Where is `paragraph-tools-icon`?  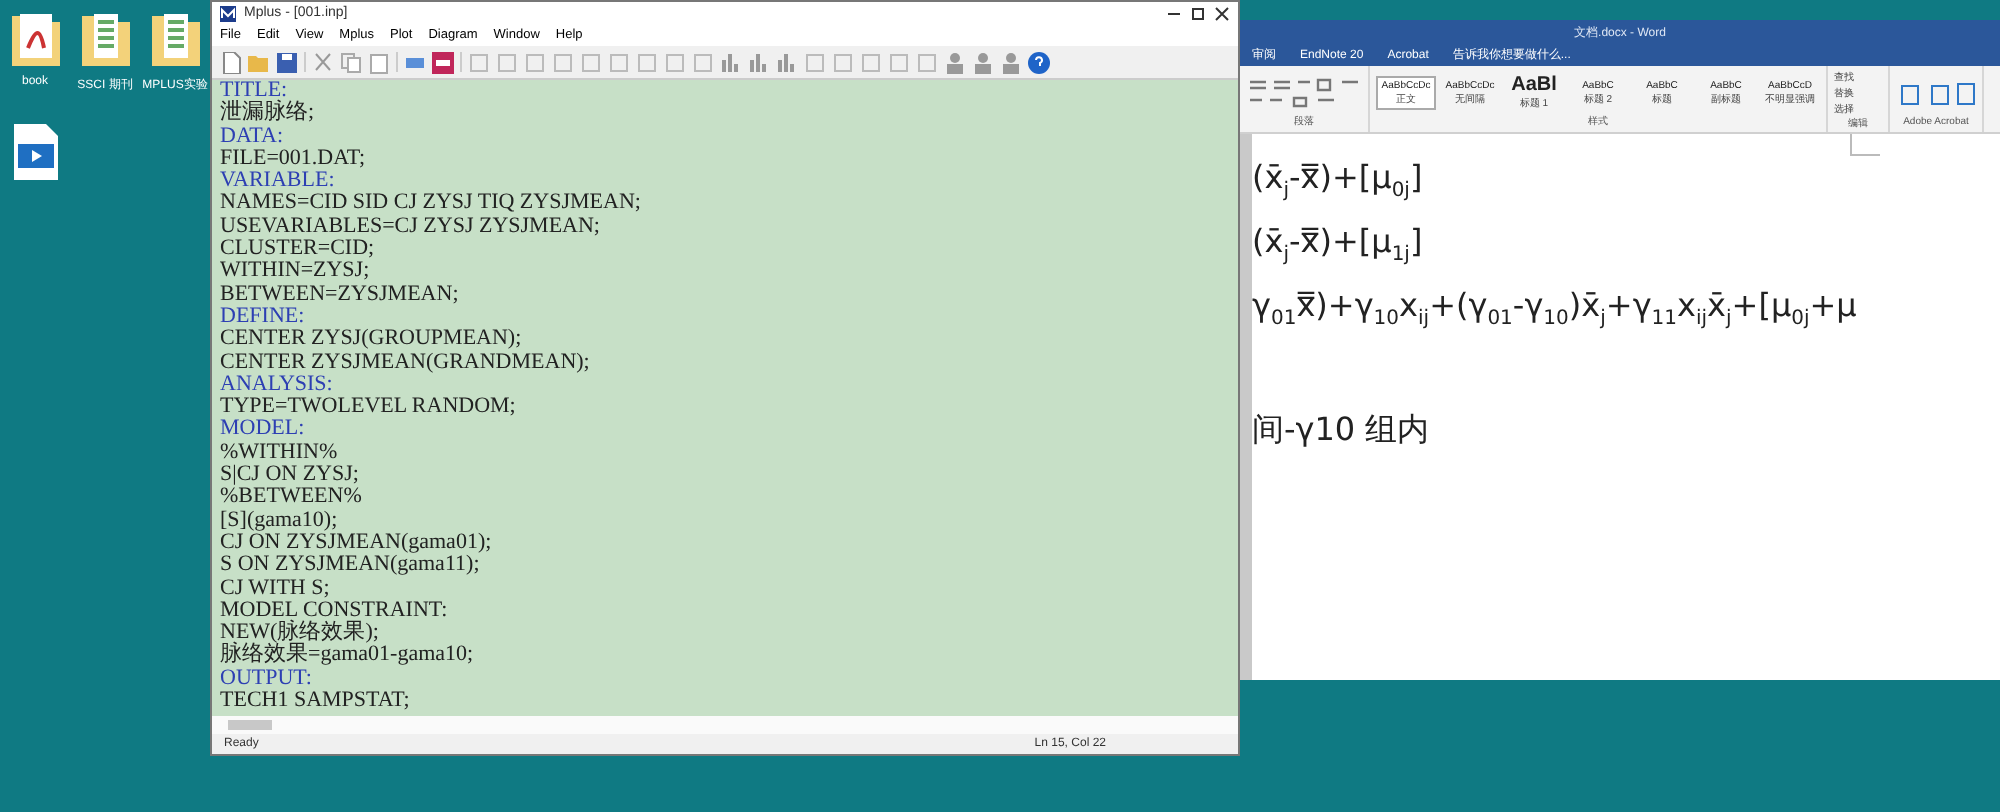
paragraph-tools-icon is located at coordinates (1302, 92).